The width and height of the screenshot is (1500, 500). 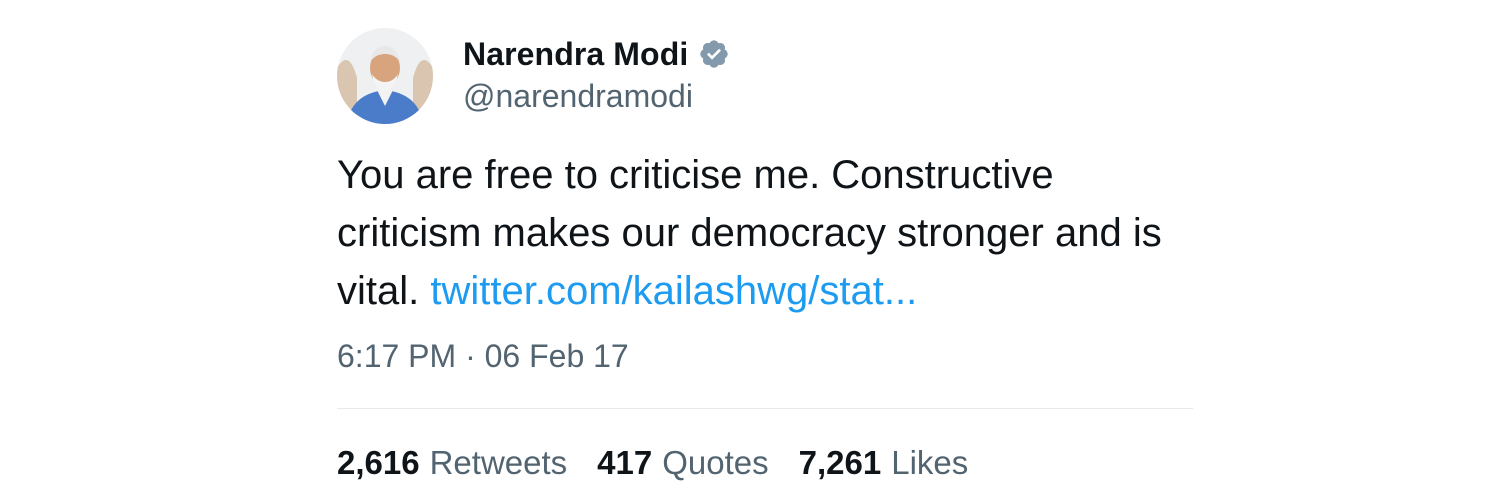 What do you see at coordinates (715, 462) in the screenshot?
I see `quotes-label: Quotes` at bounding box center [715, 462].